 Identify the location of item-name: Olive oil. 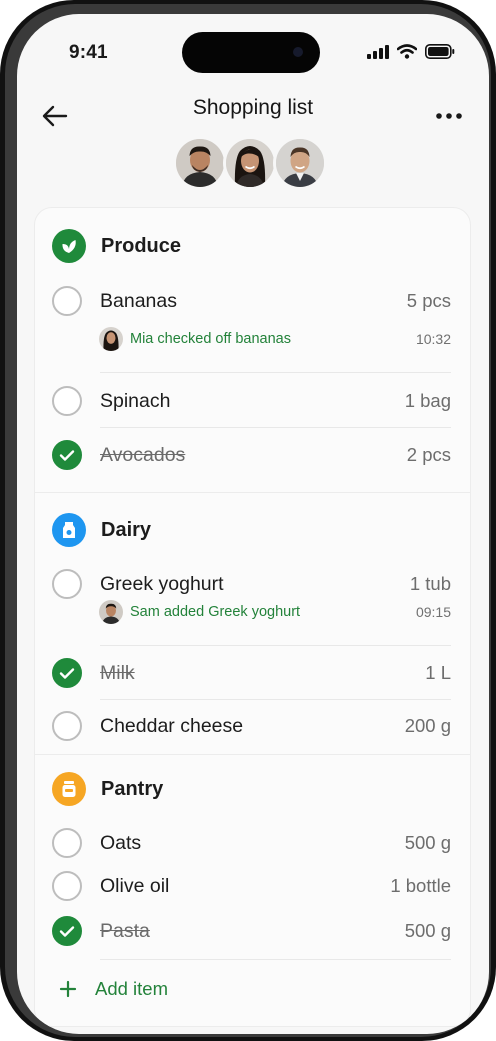
(135, 885).